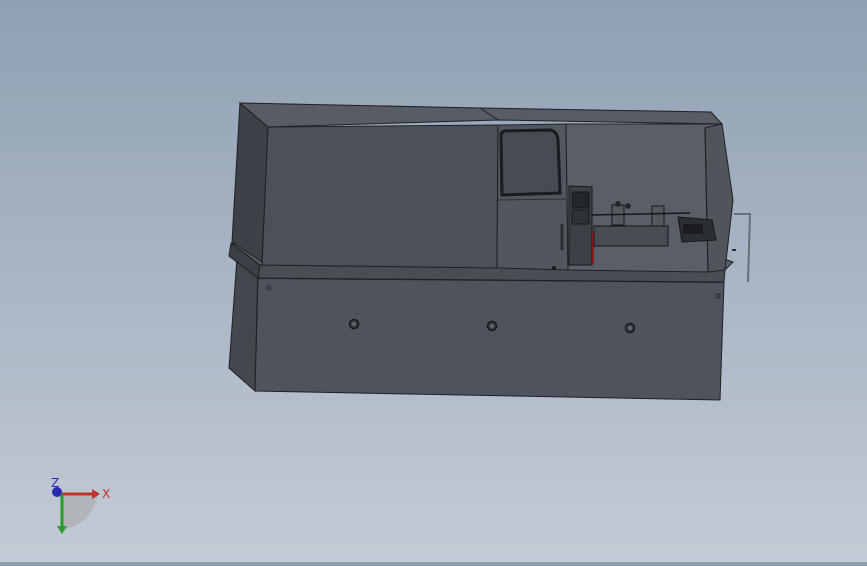  What do you see at coordinates (55, 483) in the screenshot?
I see `z-axis-label: Z` at bounding box center [55, 483].